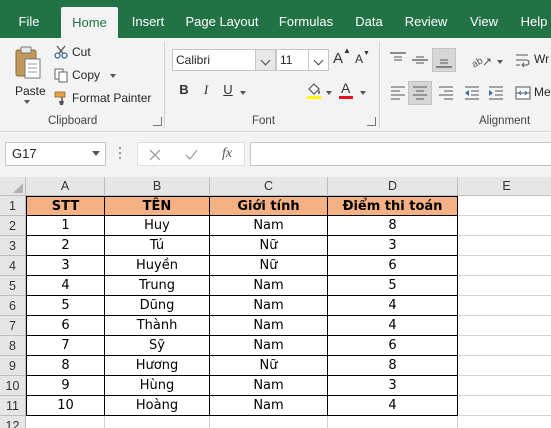 This screenshot has width=551, height=428. What do you see at coordinates (157, 326) in the screenshot?
I see `table-cell: Thành` at bounding box center [157, 326].